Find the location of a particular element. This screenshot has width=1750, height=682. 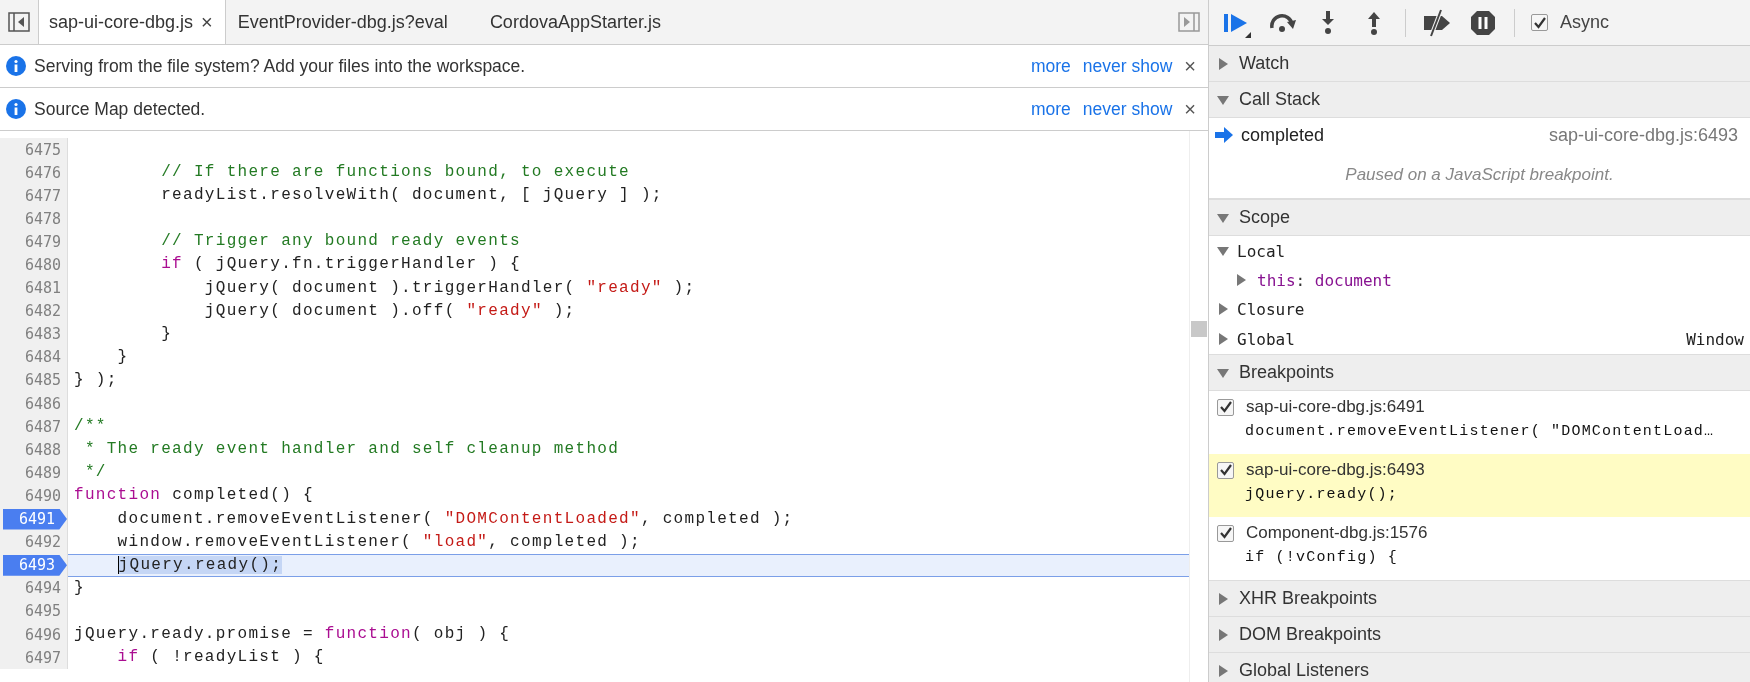

breakpoint-marker: 6493 is located at coordinates (35, 565).